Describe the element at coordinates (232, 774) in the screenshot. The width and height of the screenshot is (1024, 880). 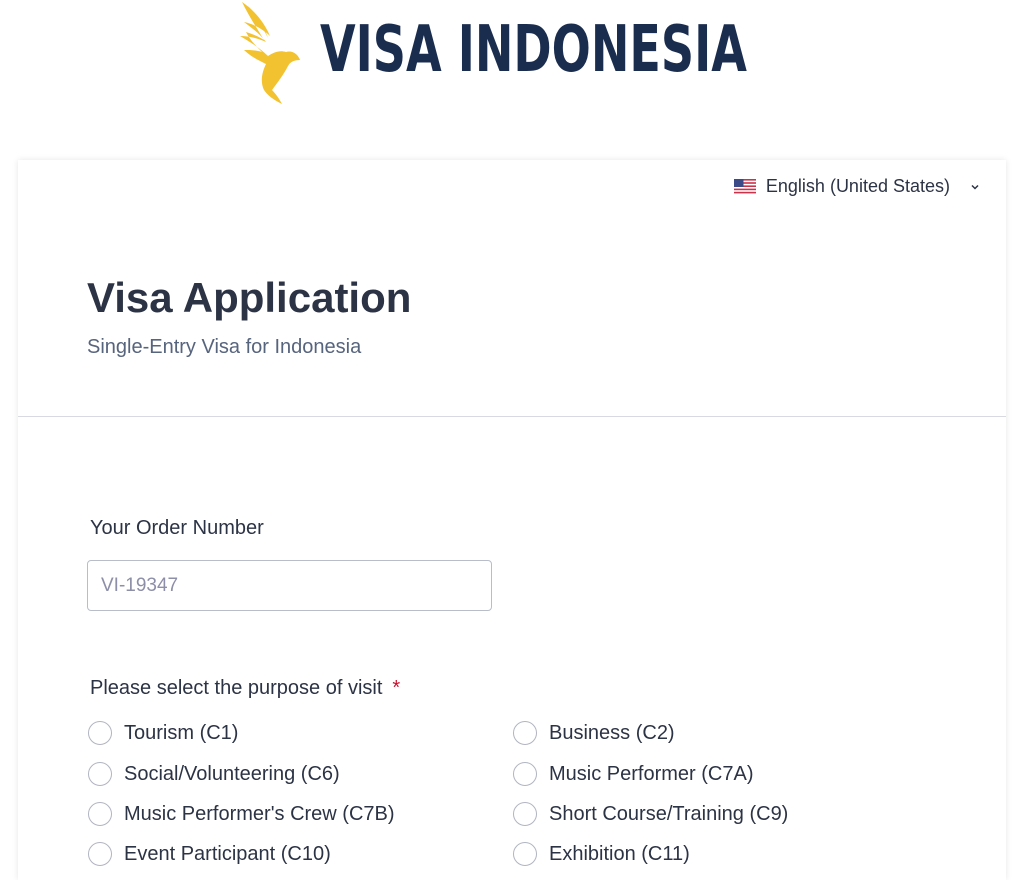
I see `purpose-option-label: Social/Volunteering (C6)` at that location.